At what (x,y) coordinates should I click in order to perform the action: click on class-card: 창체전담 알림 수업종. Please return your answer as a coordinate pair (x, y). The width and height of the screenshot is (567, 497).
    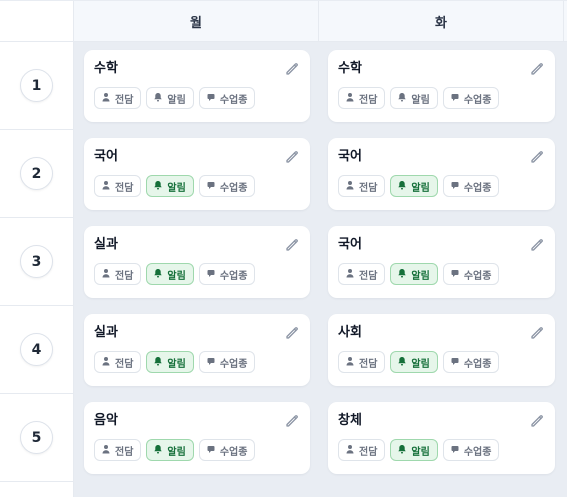
    Looking at the image, I should click on (441, 438).